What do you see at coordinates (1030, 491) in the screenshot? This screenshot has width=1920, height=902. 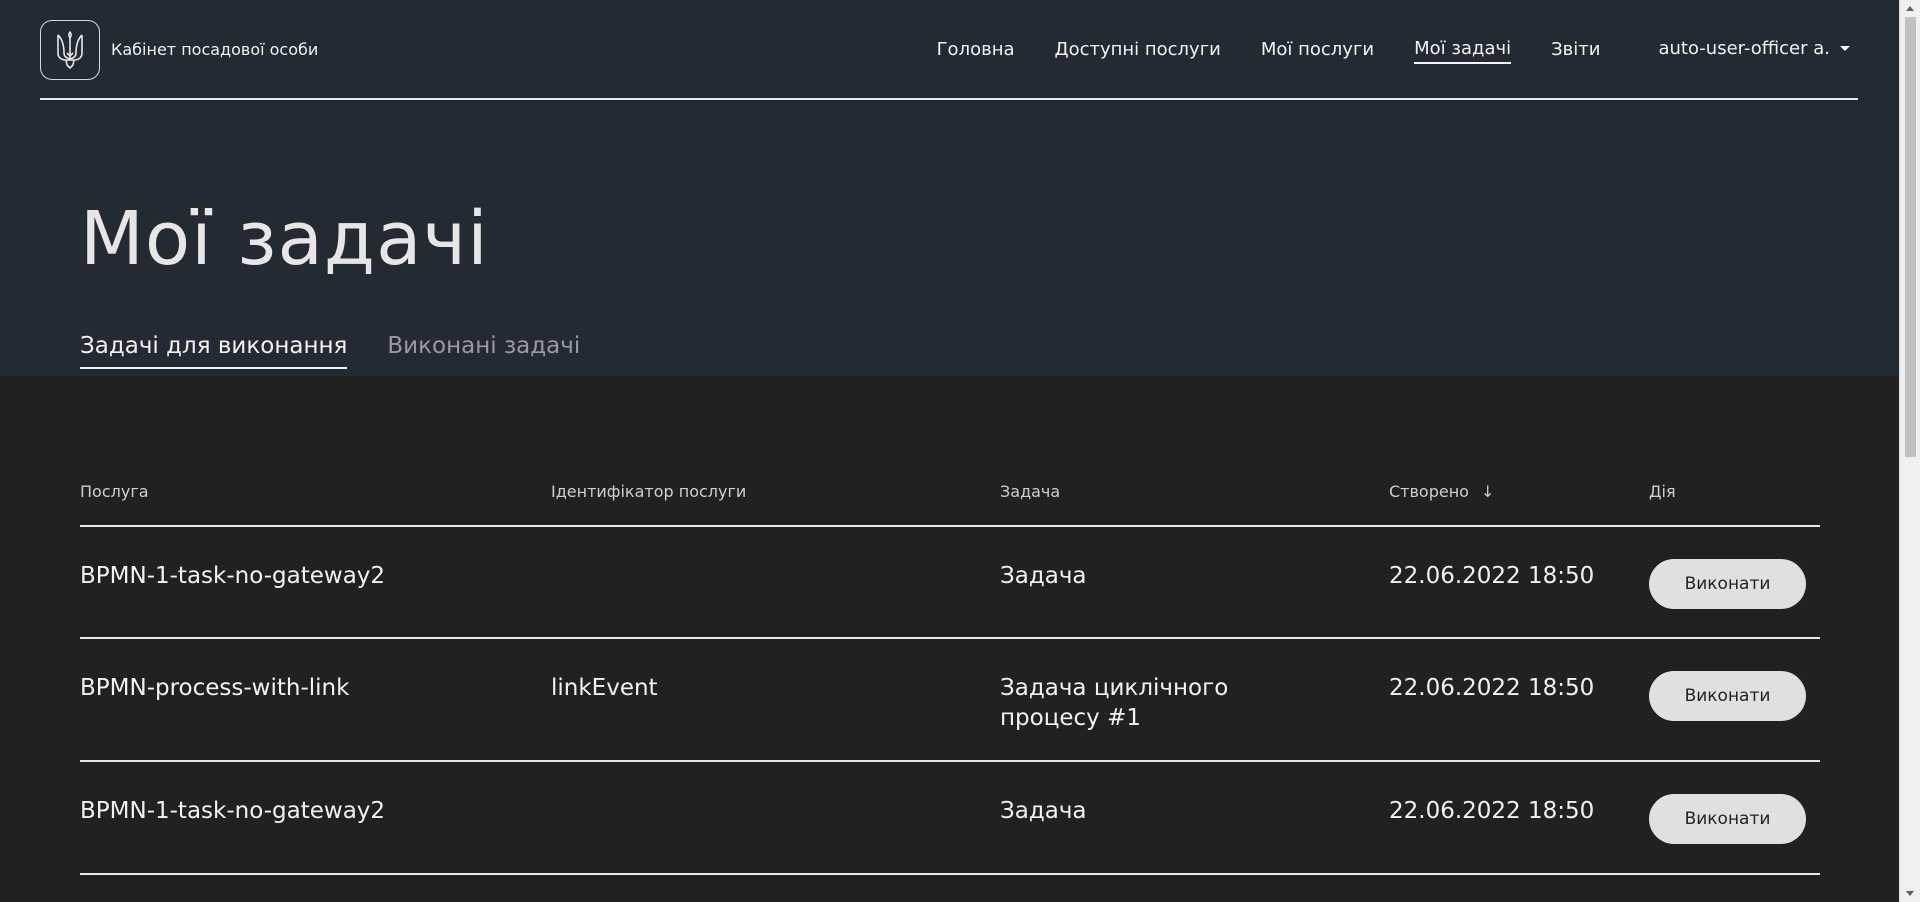 I see `column-header-task: Задача` at bounding box center [1030, 491].